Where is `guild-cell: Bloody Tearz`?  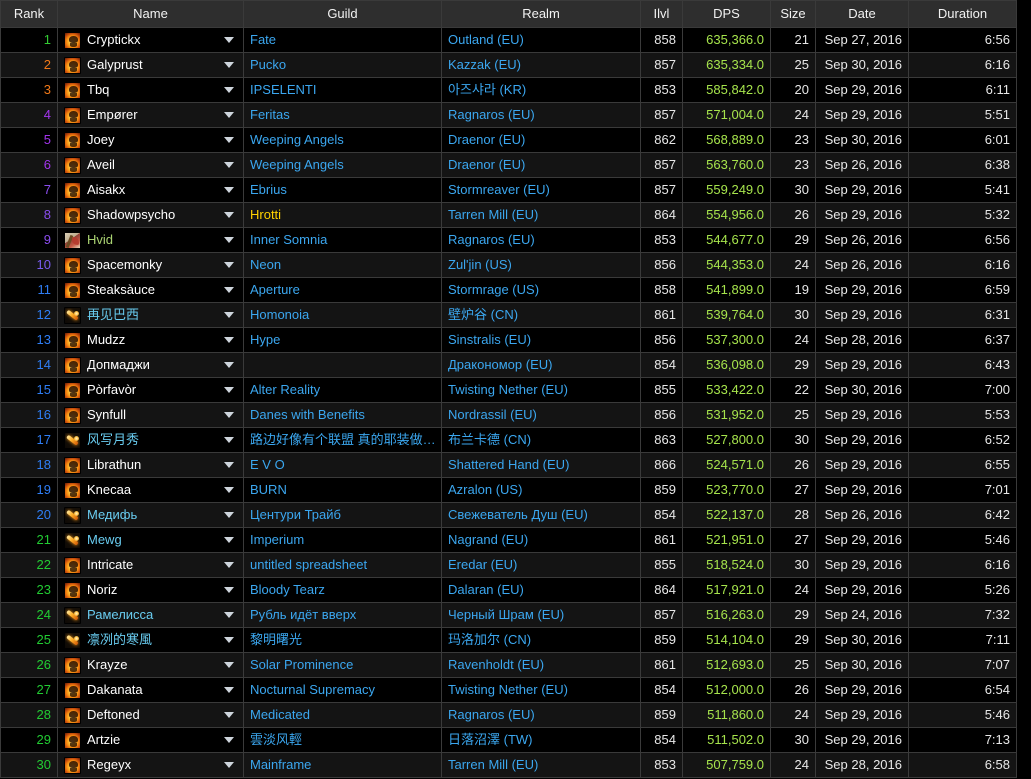 guild-cell: Bloody Tearz is located at coordinates (342, 590).